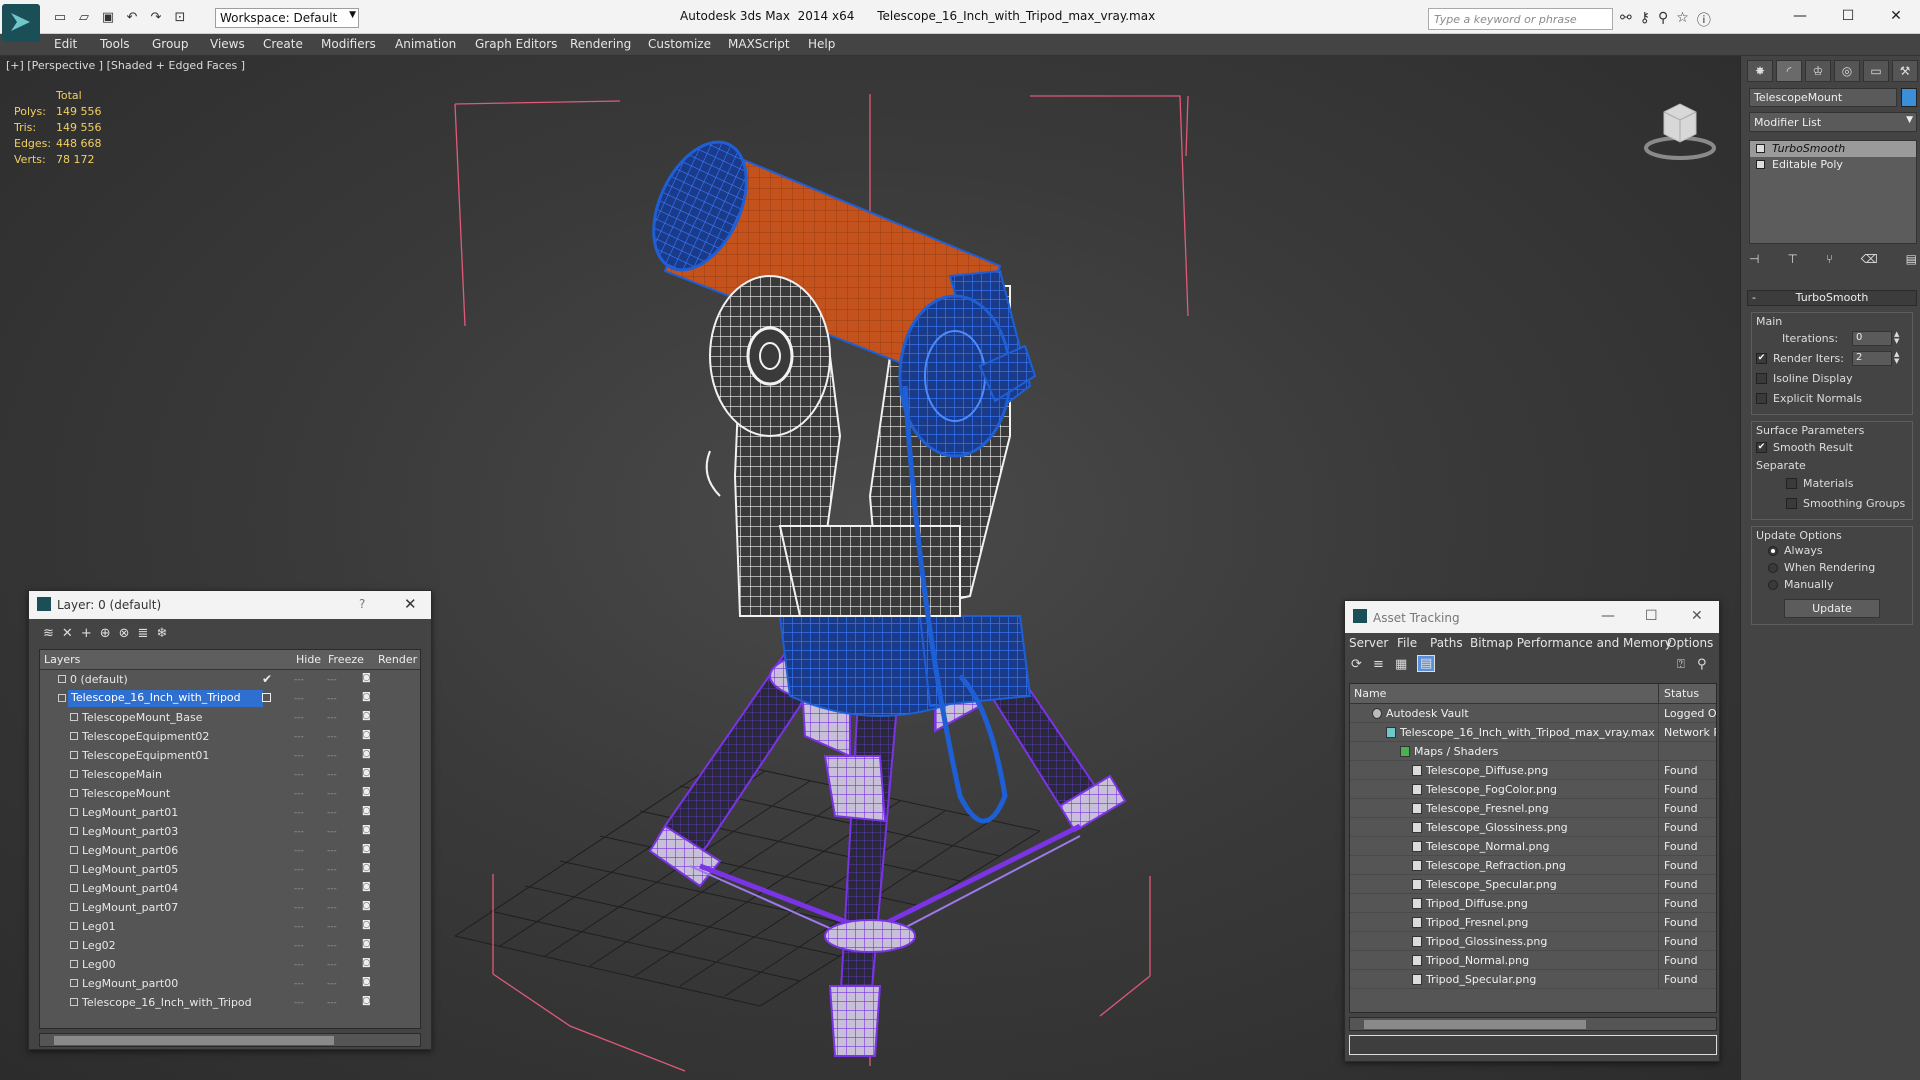 Image resolution: width=1920 pixels, height=1080 pixels. I want to click on motion-tab-icon: ◎, so click(1847, 71).